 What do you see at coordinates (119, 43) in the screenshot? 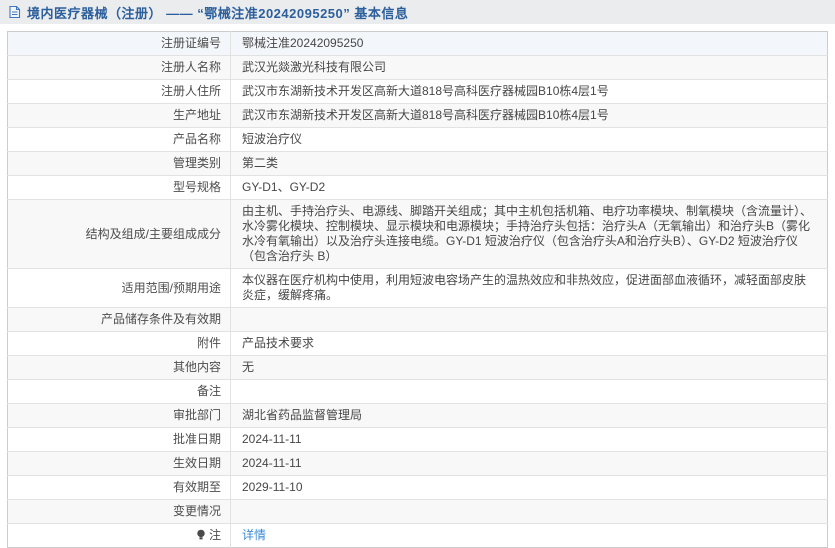
I see `field-label: 注册证编号` at bounding box center [119, 43].